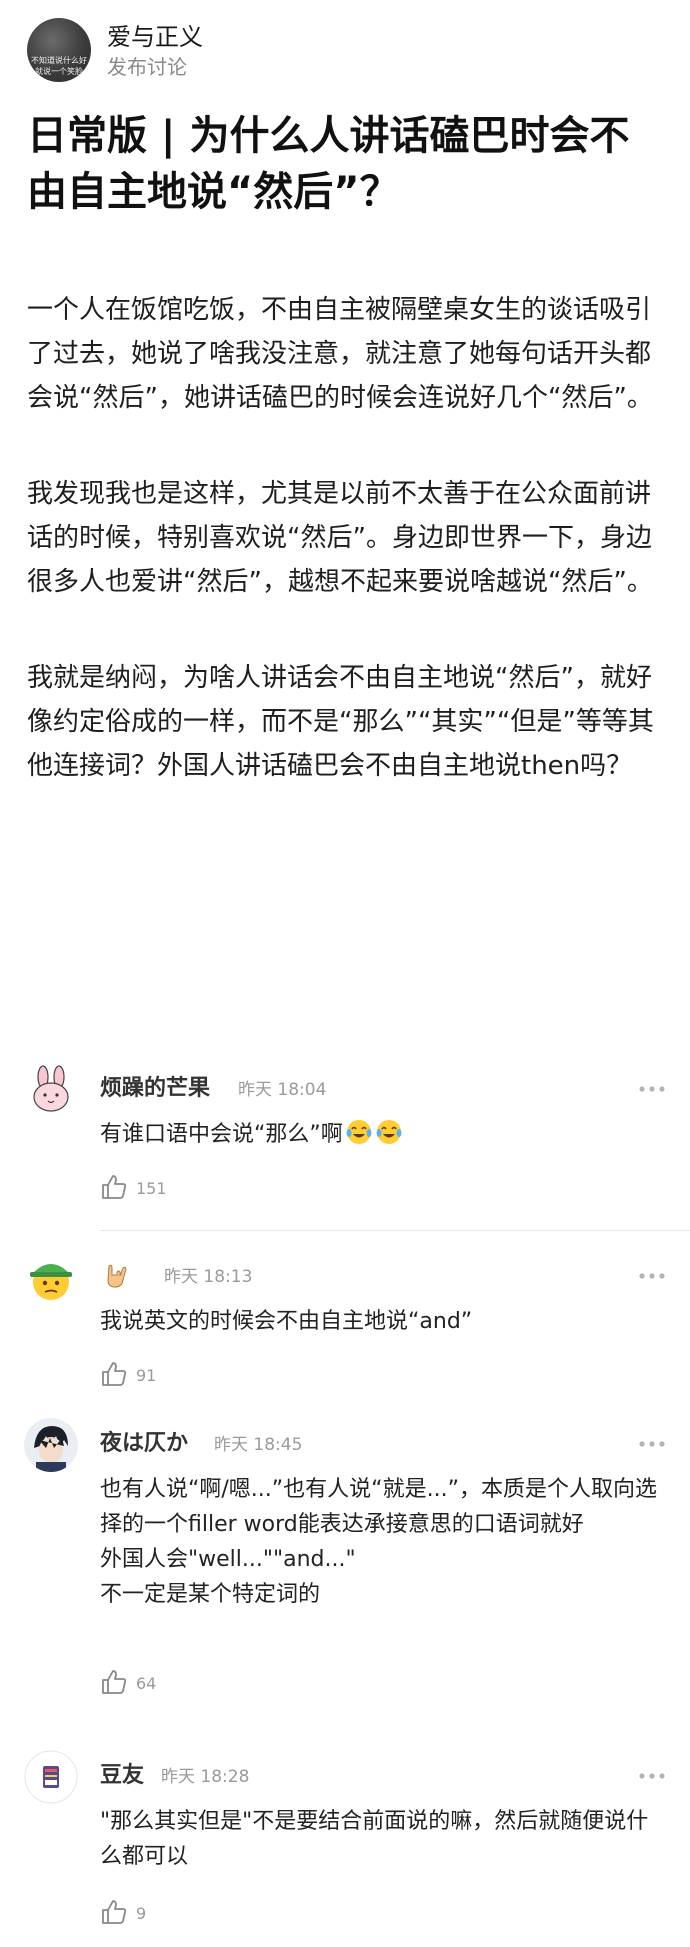 The height and width of the screenshot is (1947, 690). What do you see at coordinates (282, 1090) in the screenshot?
I see `comment-time: 昨天 18:04` at bounding box center [282, 1090].